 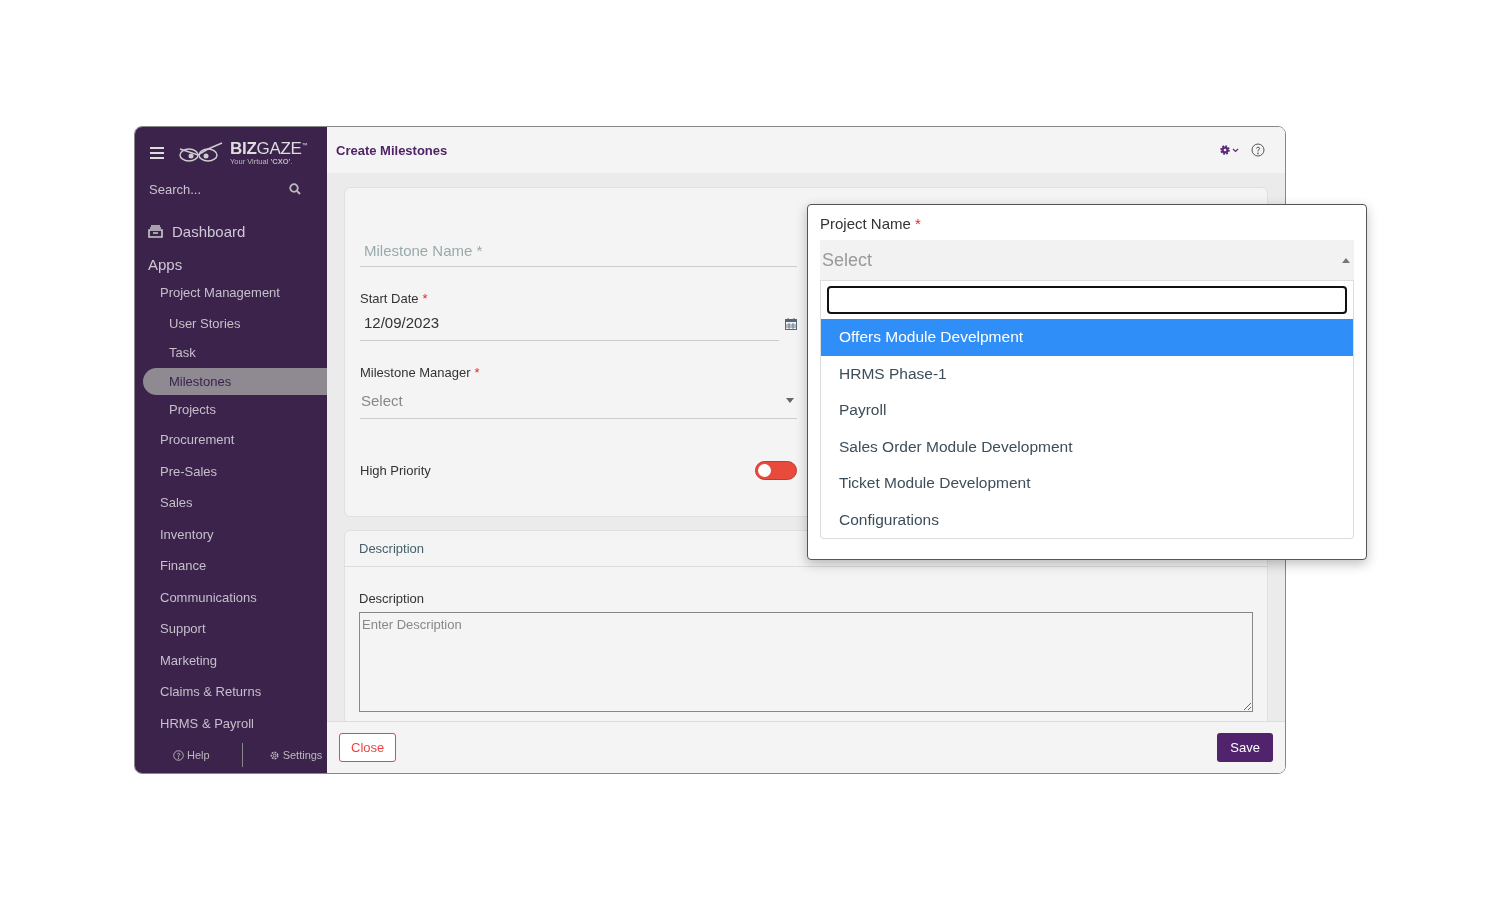 What do you see at coordinates (395, 470) in the screenshot?
I see `field-label: High Priority` at bounding box center [395, 470].